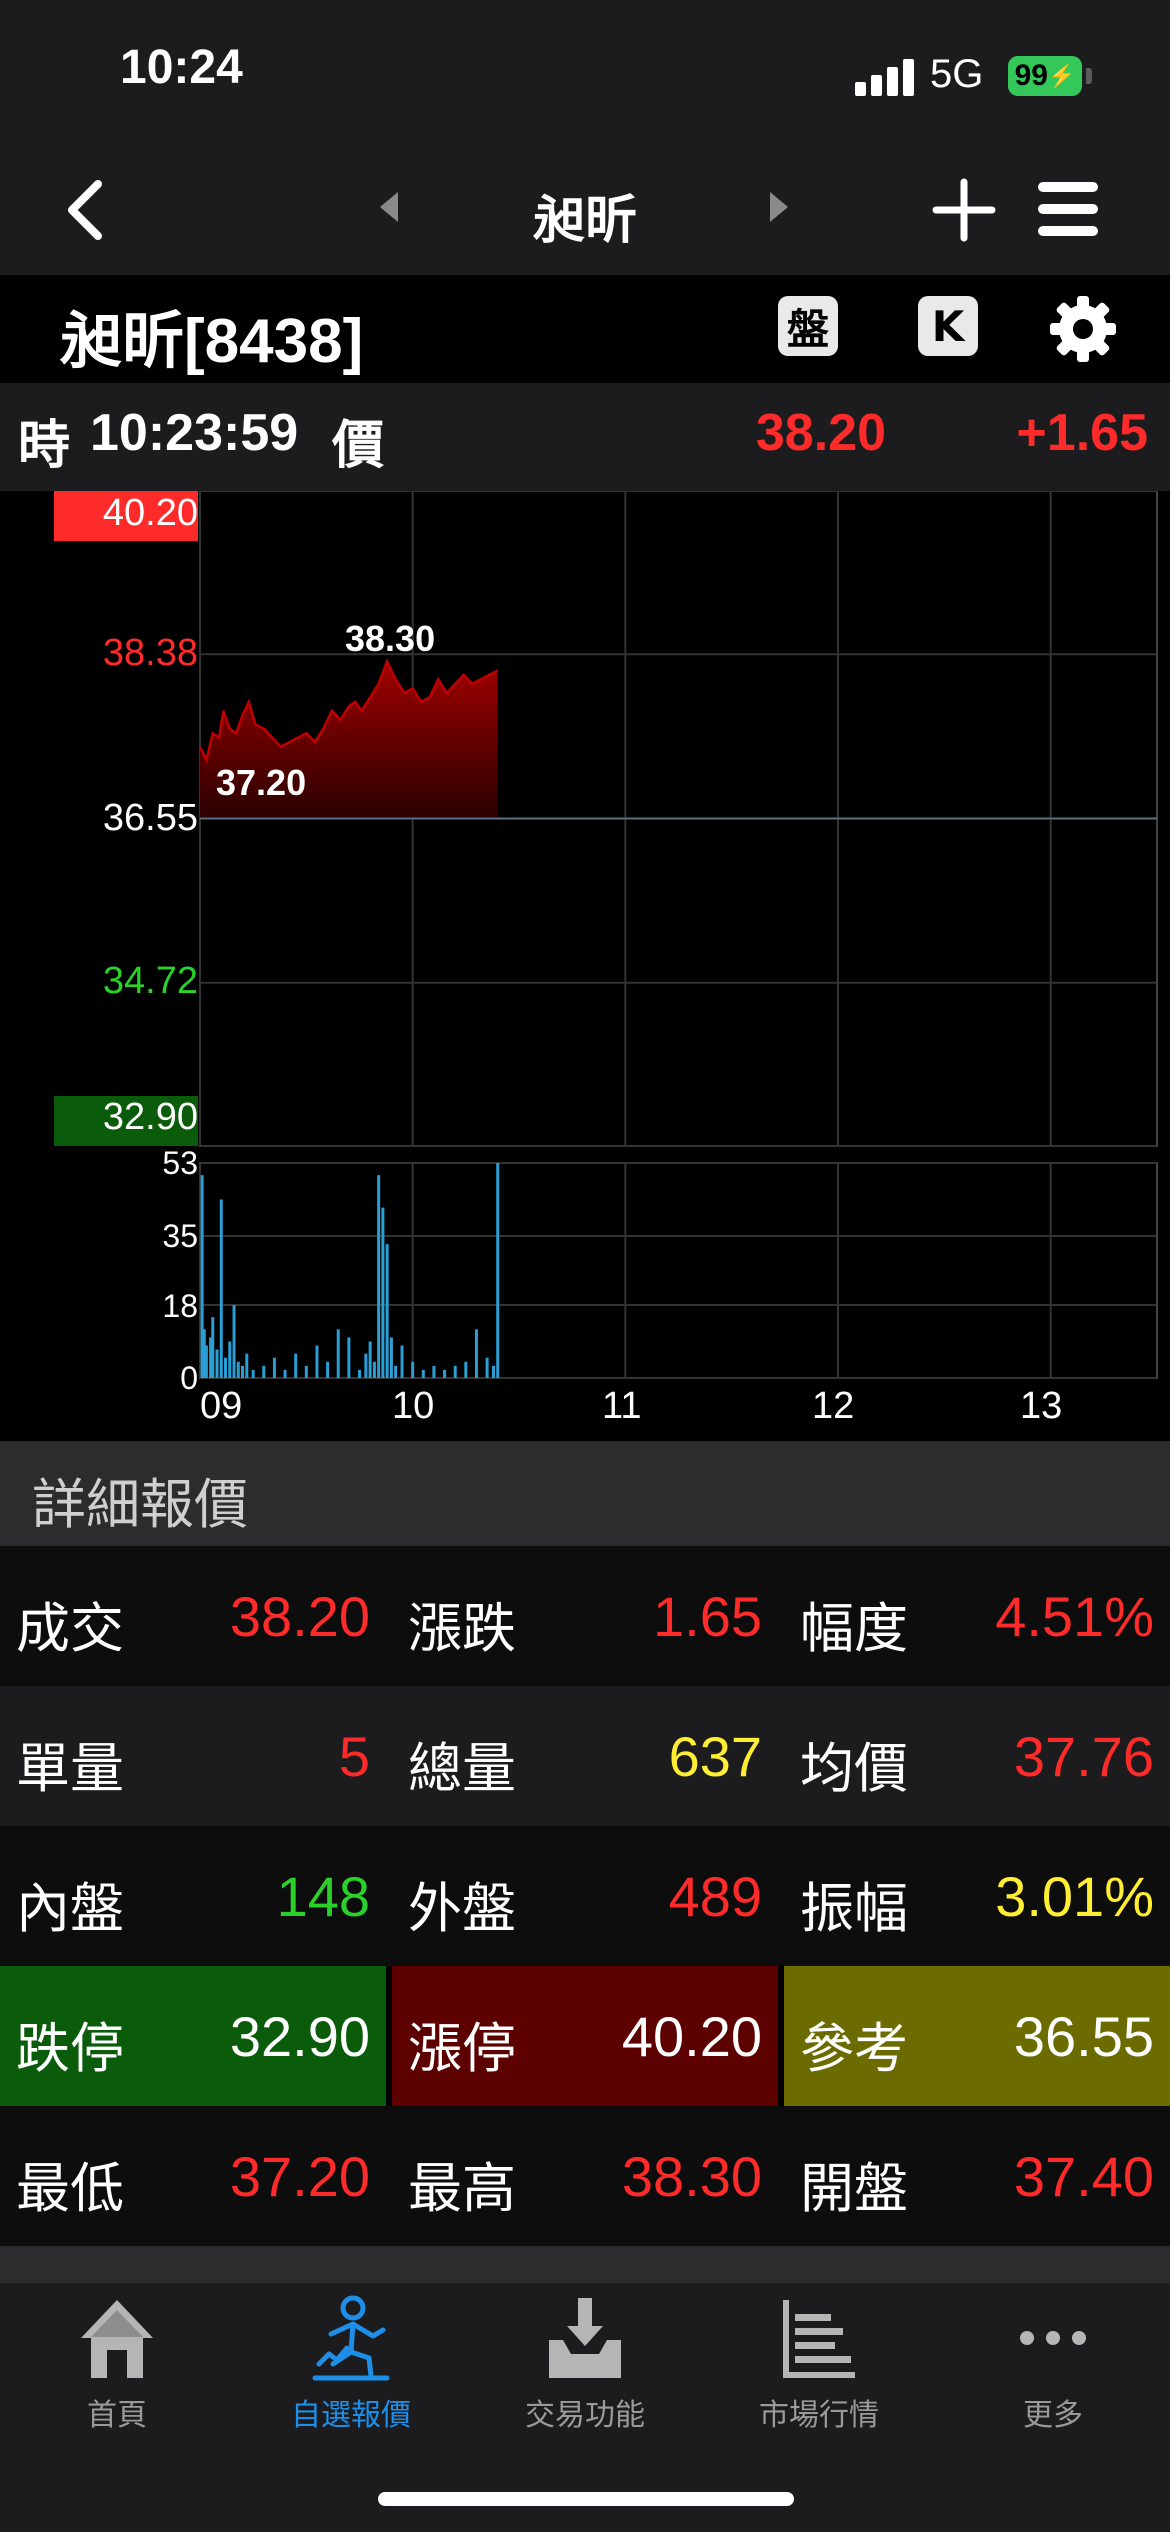  What do you see at coordinates (819, 2415) in the screenshot?
I see `tab-label: 市場行情` at bounding box center [819, 2415].